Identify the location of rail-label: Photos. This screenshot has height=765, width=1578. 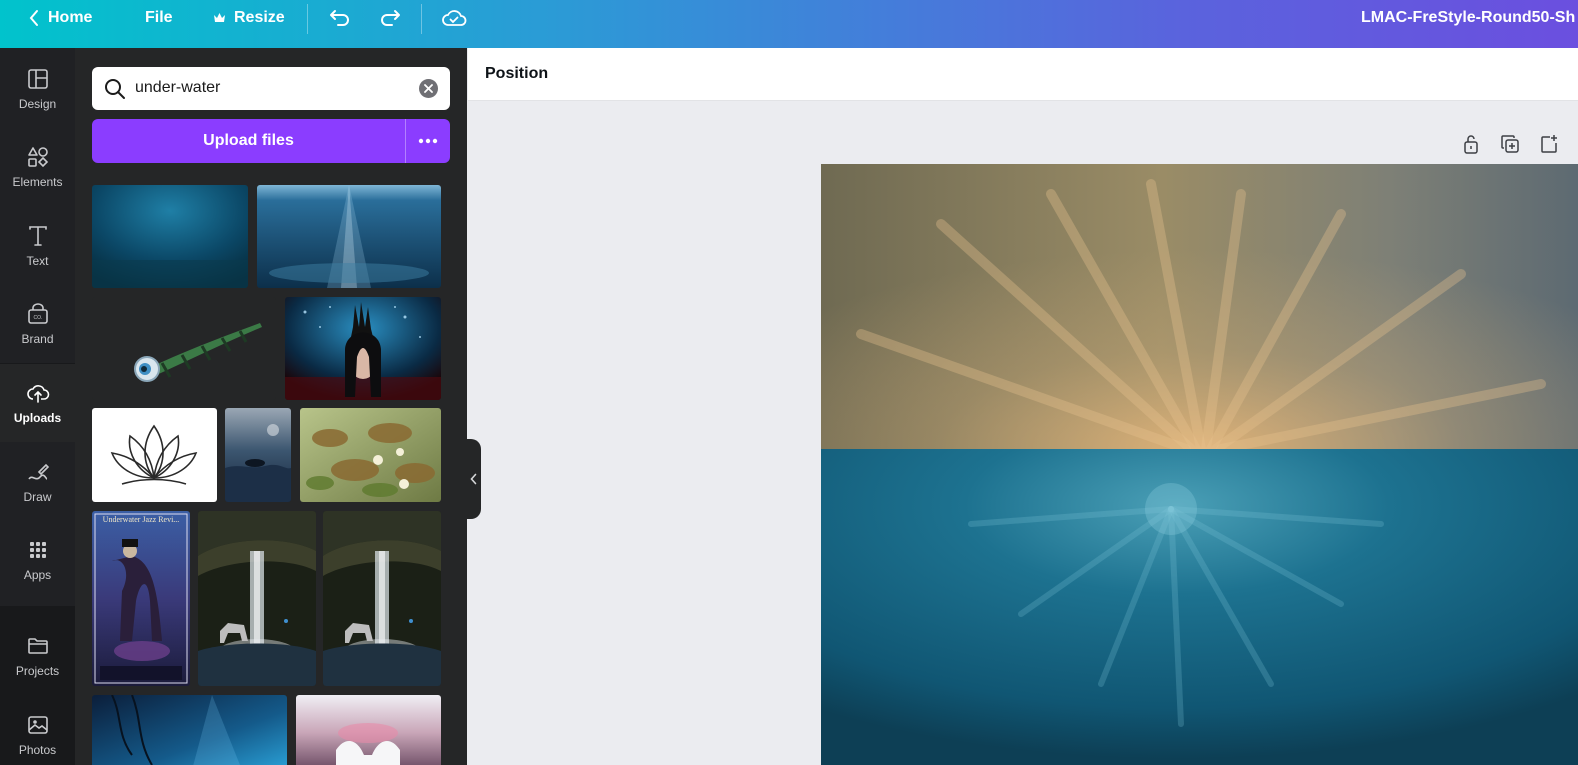
(37, 750).